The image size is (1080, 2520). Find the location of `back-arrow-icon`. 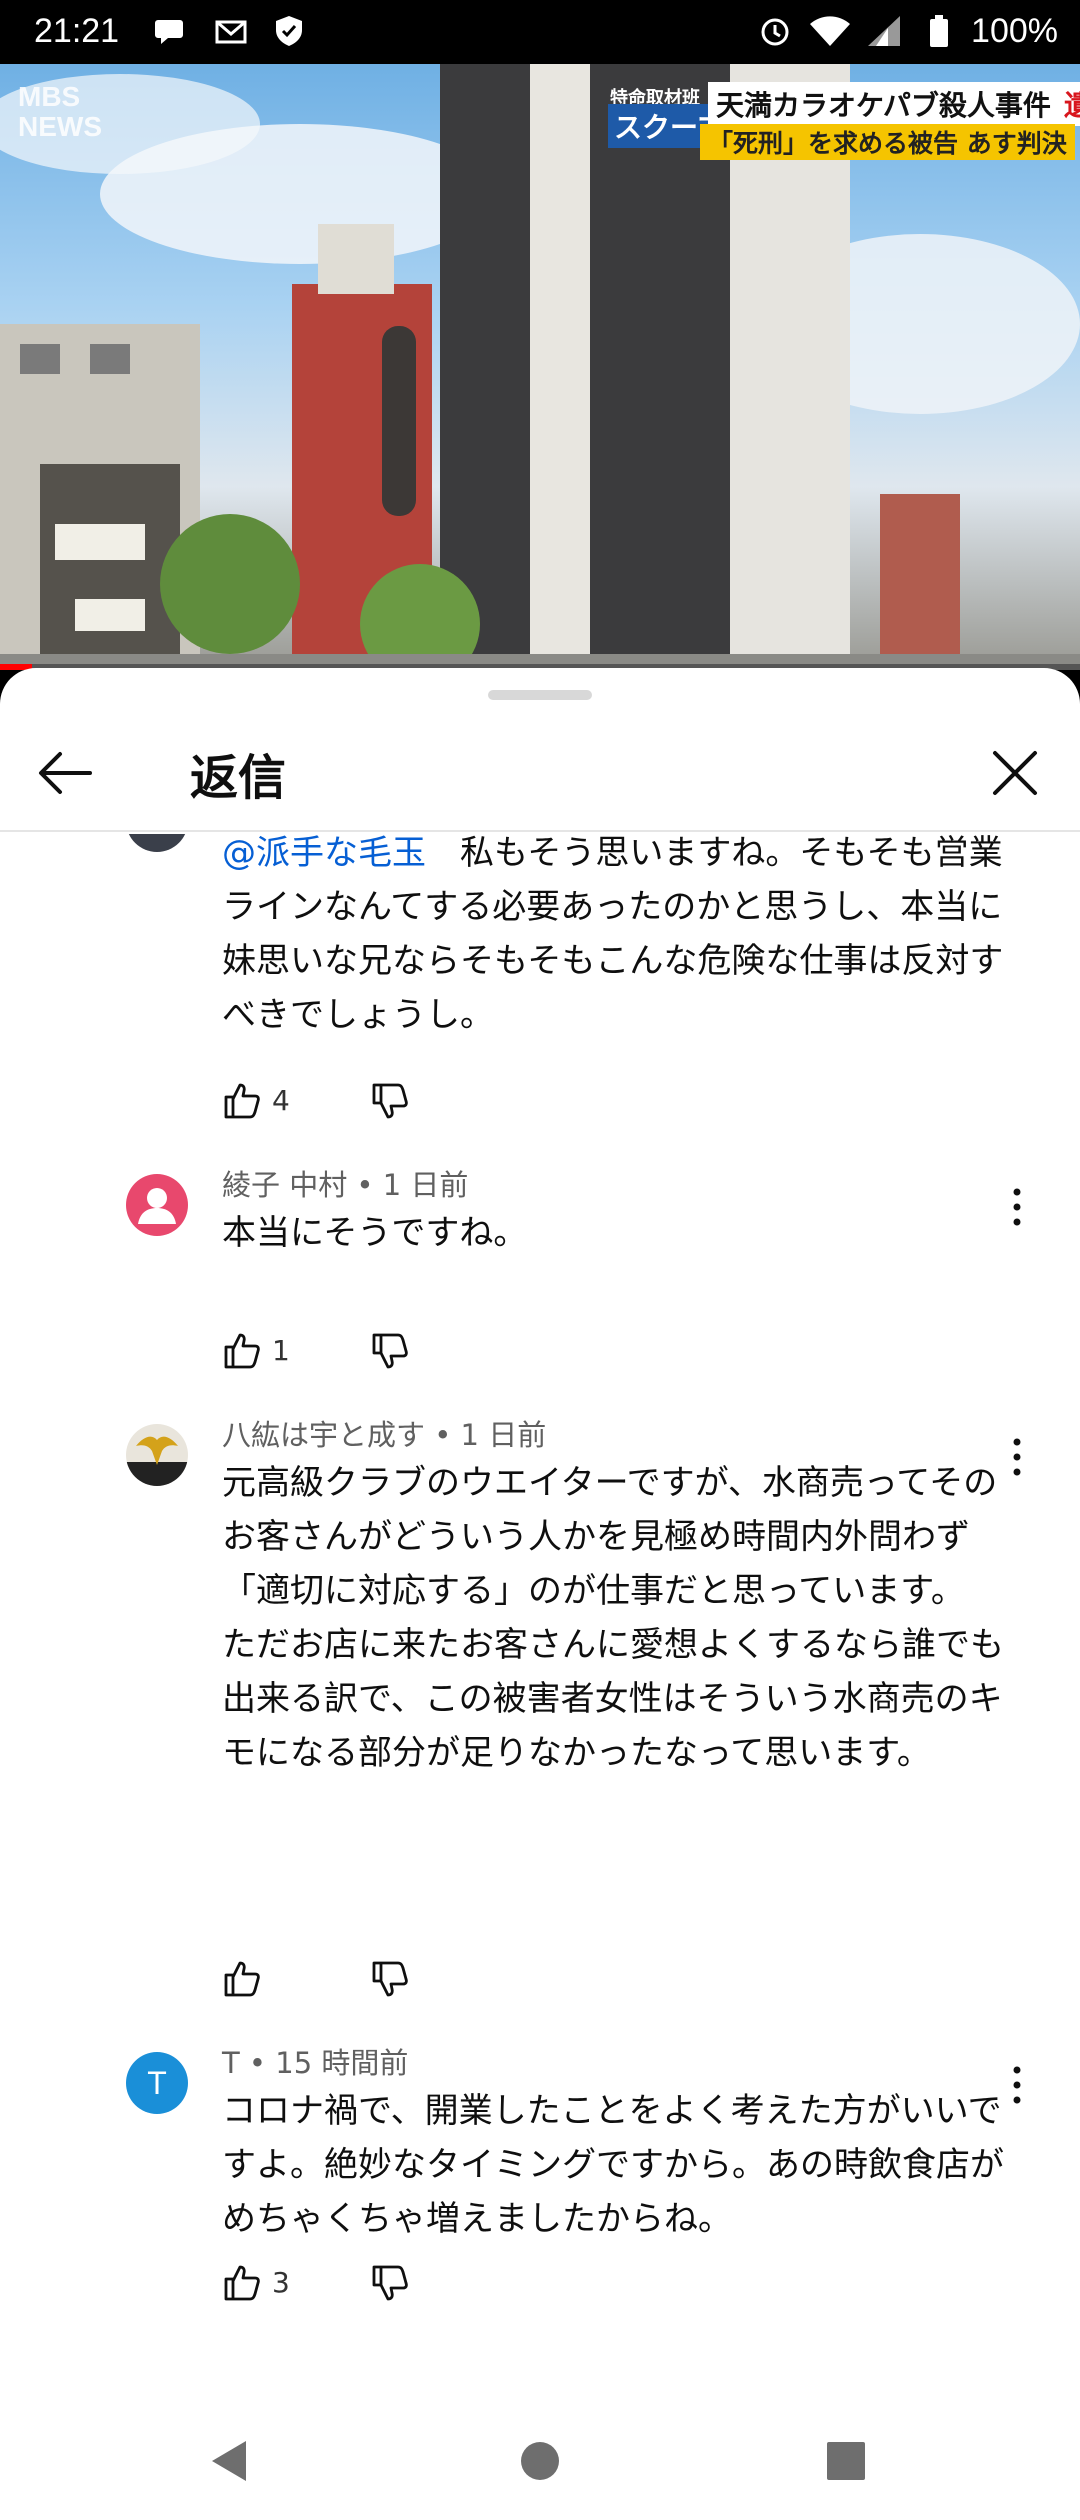

back-arrow-icon is located at coordinates (65, 773).